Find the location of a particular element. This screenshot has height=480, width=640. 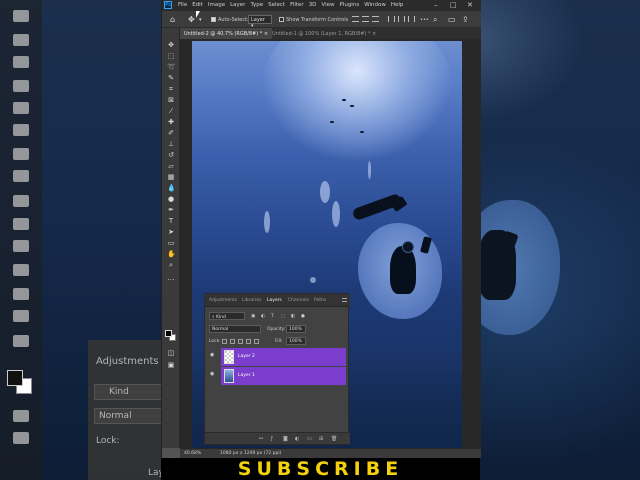

menu-3d: 3D is located at coordinates (313, 5).